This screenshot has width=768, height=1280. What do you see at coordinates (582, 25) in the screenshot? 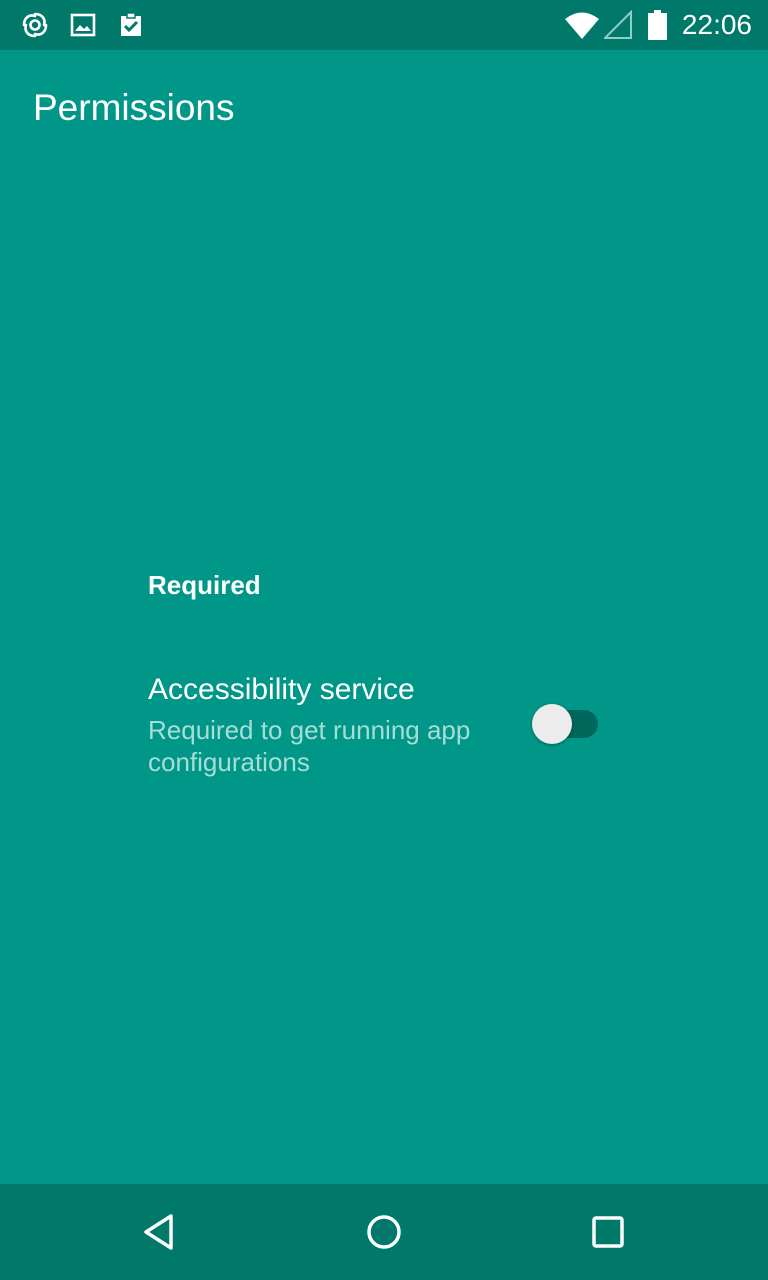
I see `wifi-icon` at bounding box center [582, 25].